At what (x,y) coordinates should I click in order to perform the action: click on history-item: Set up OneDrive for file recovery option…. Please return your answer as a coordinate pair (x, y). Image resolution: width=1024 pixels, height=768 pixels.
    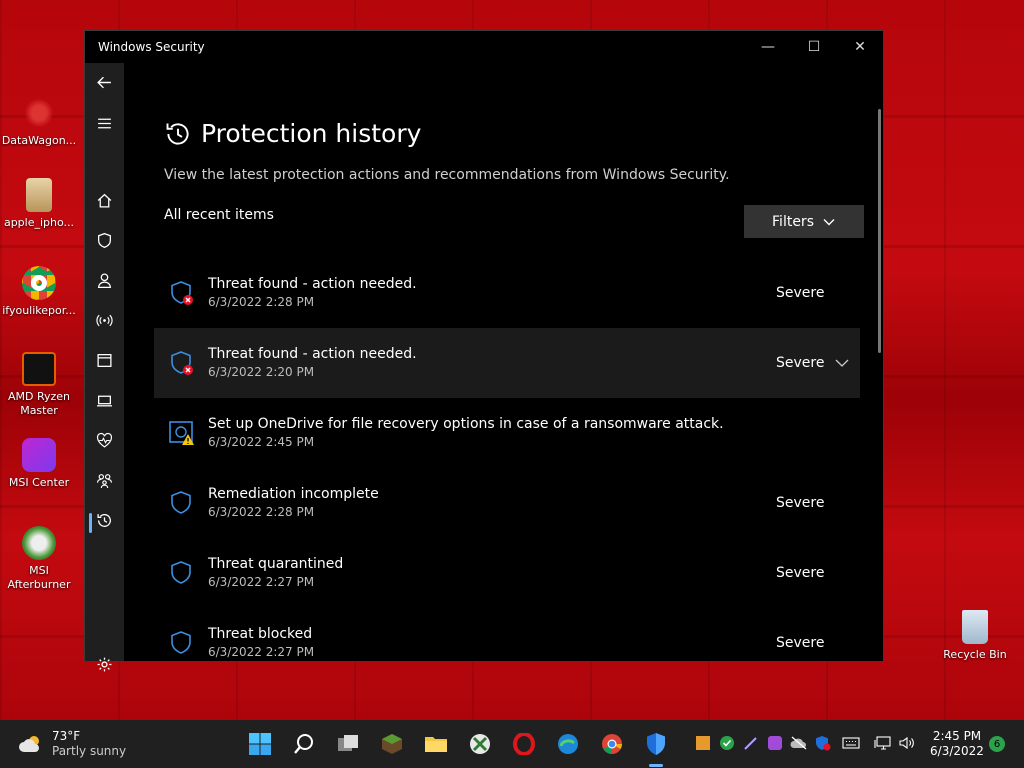
    Looking at the image, I should click on (507, 433).